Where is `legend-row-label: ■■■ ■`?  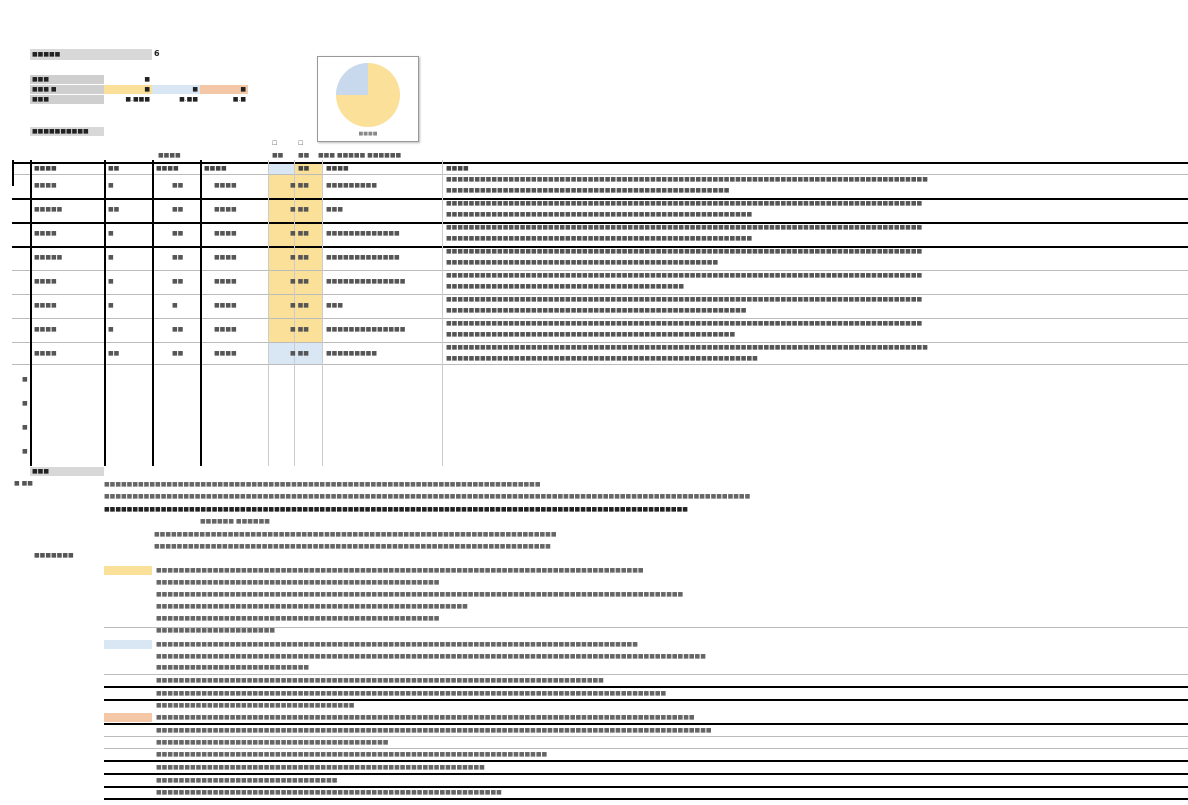 legend-row-label: ■■■ ■ is located at coordinates (67, 90).